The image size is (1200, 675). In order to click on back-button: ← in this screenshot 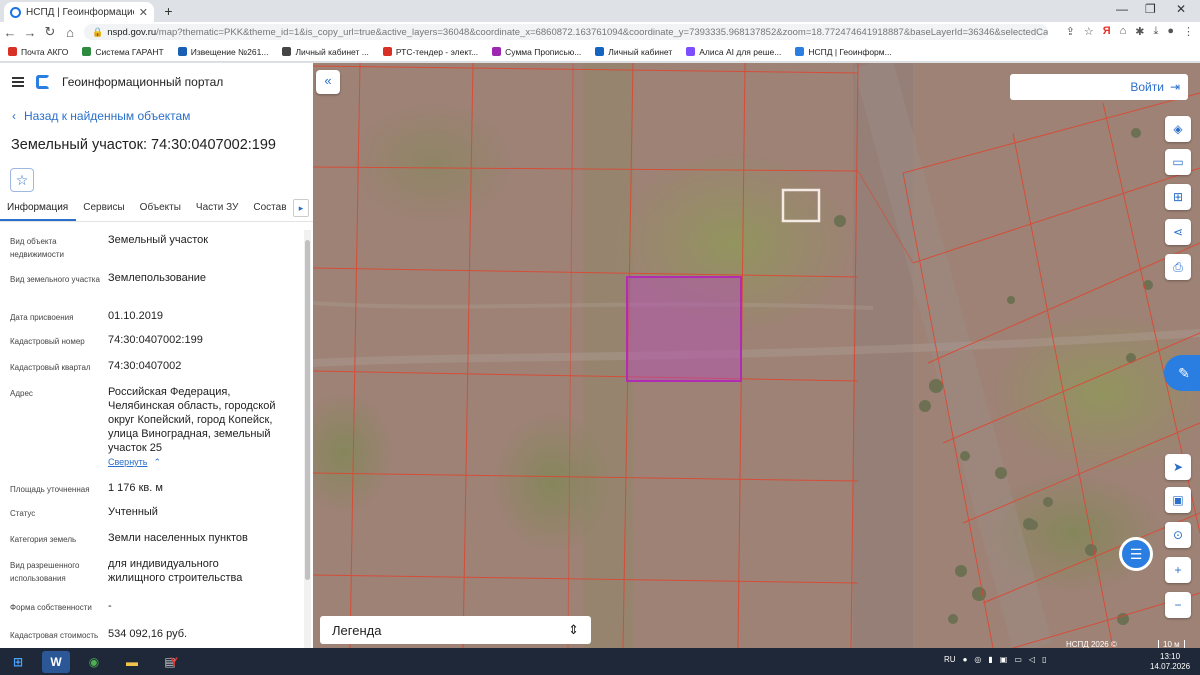, I will do `click(10, 32)`.